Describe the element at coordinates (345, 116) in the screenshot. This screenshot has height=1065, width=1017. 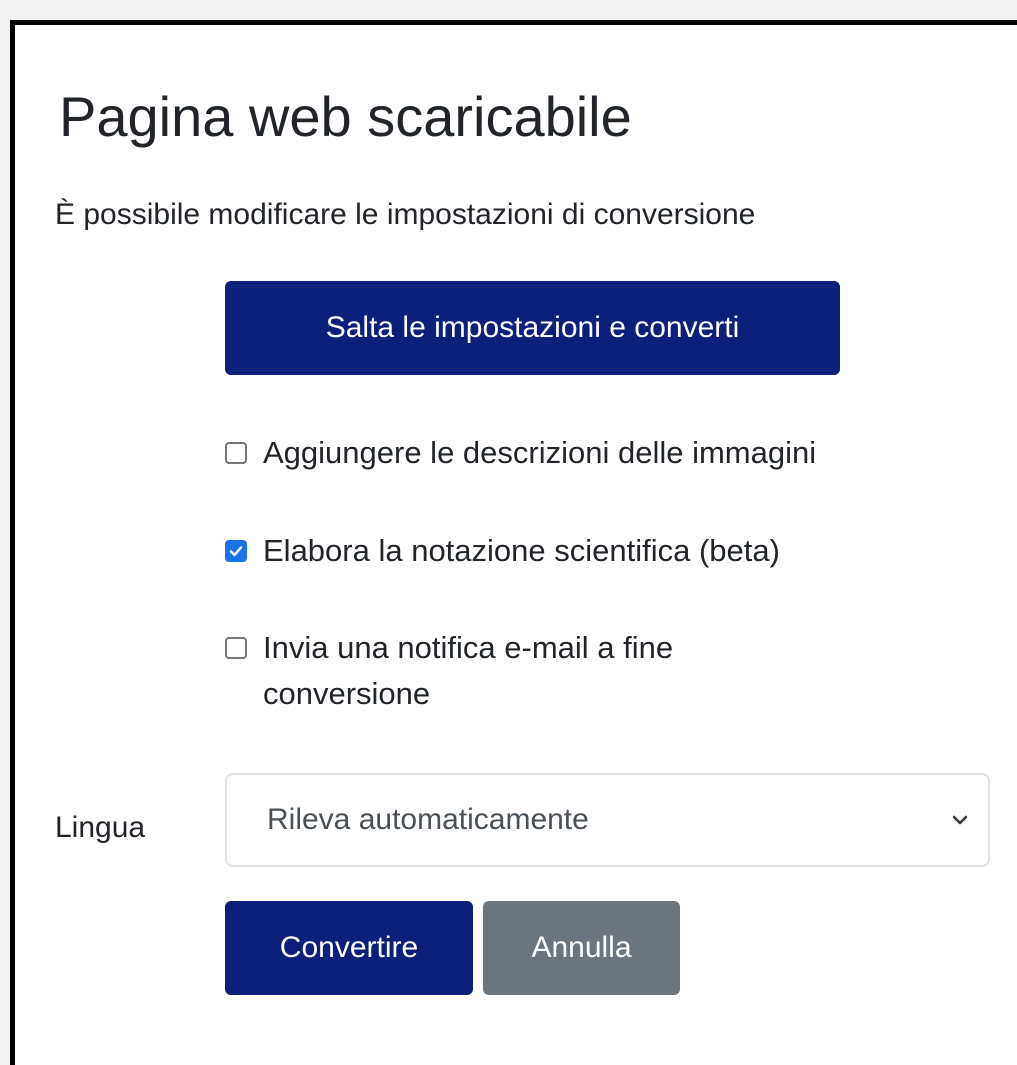
I see `page-title: Pagina web scaricabile` at that location.